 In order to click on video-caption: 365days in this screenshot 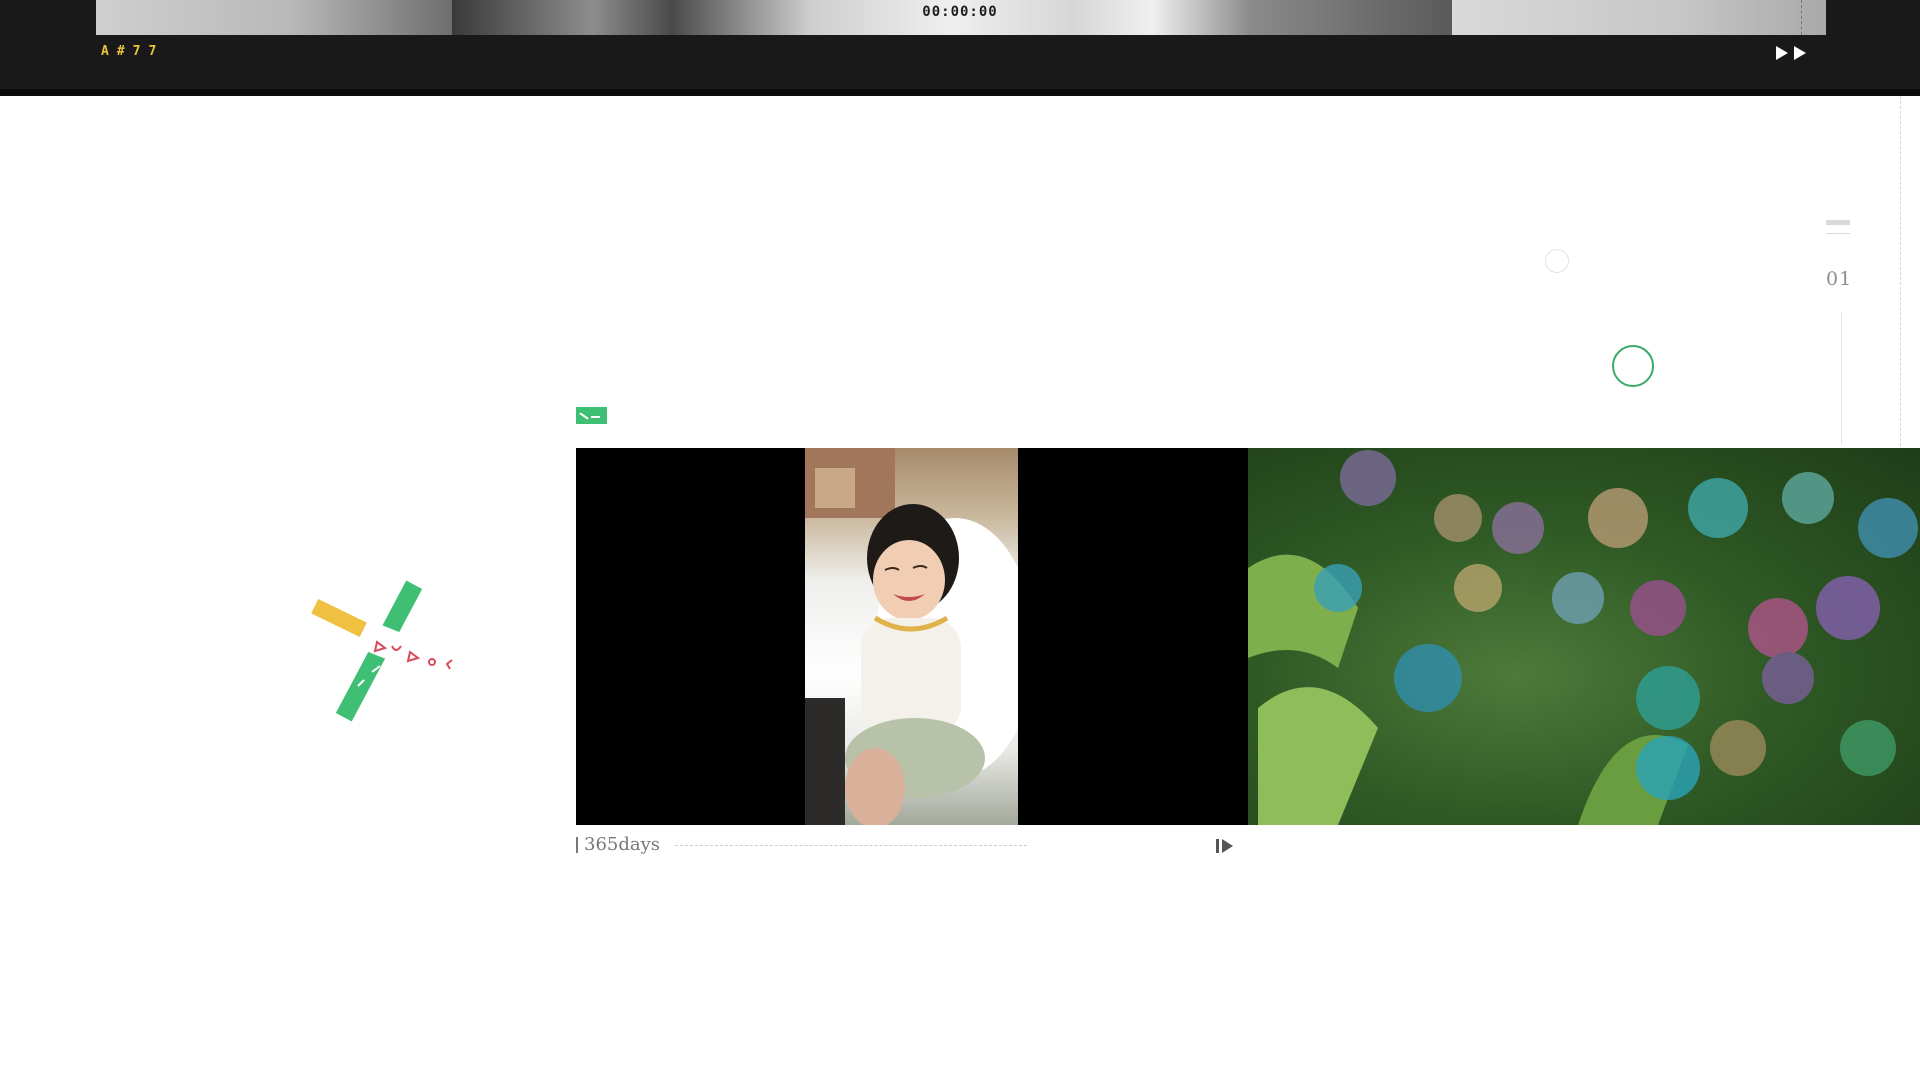, I will do `click(618, 844)`.